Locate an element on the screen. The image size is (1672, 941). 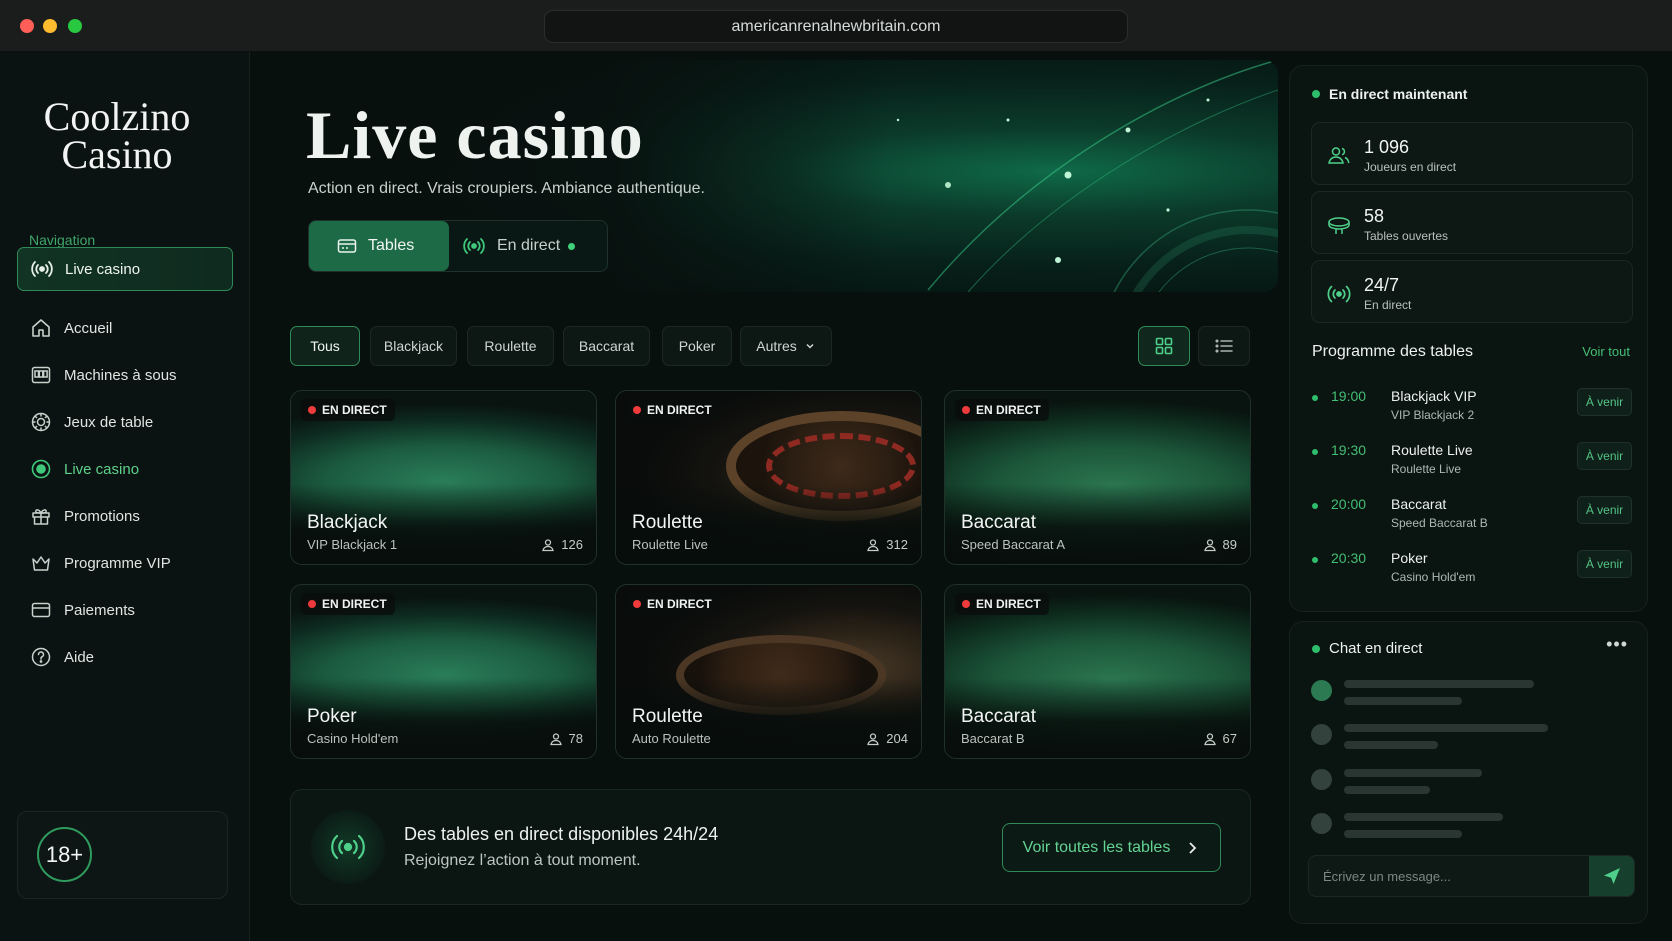
schedule-table-name: Baccarat is located at coordinates (1419, 504).